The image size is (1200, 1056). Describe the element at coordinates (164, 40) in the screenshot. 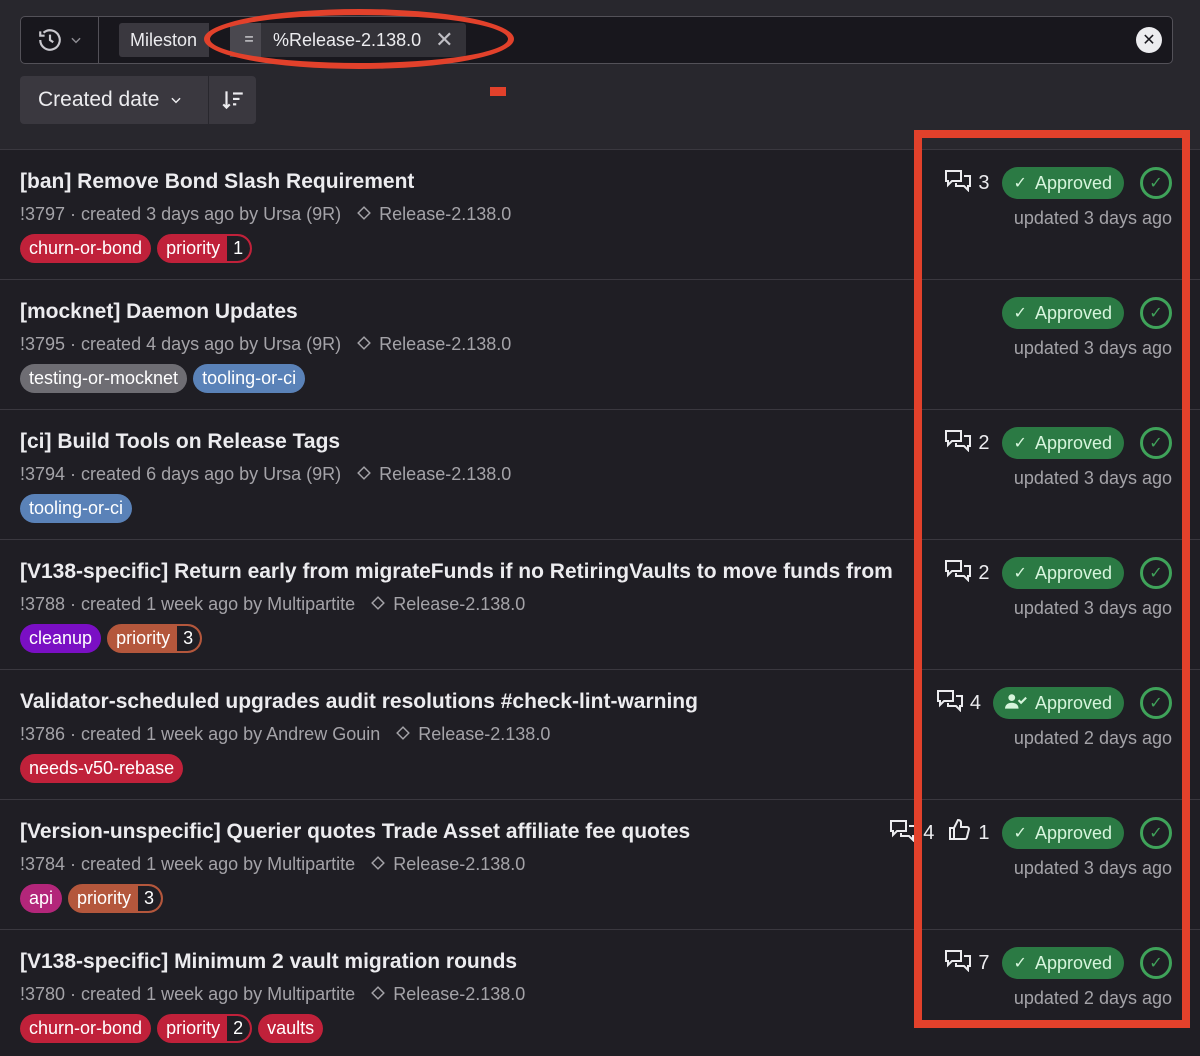

I see `filter-token-field: Mileston` at that location.